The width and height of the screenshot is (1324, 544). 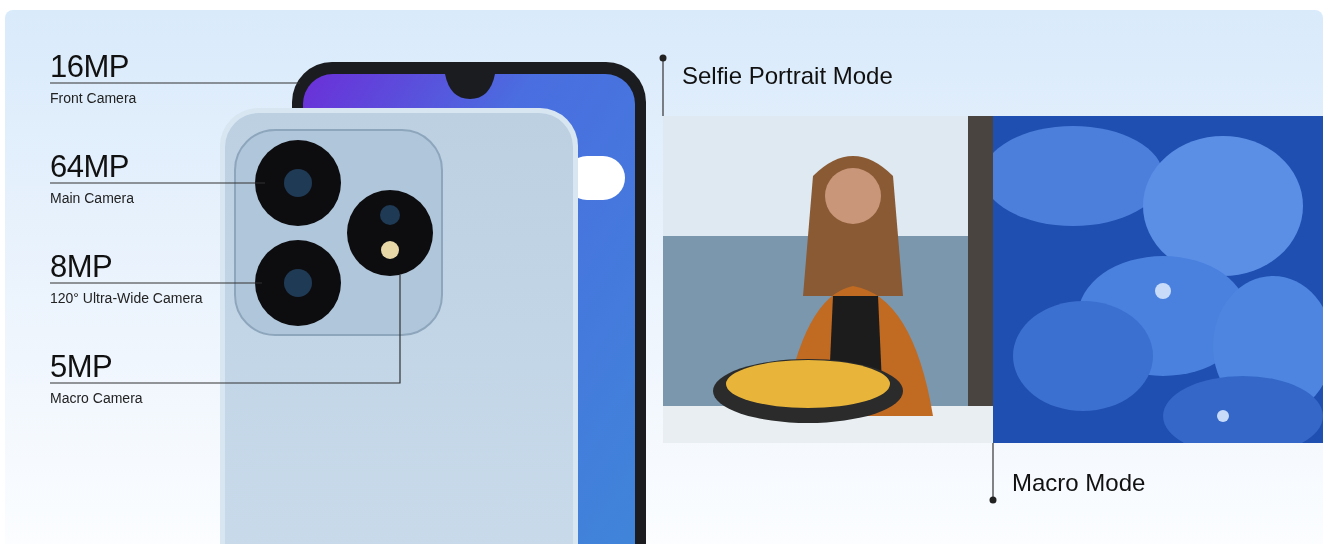 What do you see at coordinates (93, 98) in the screenshot?
I see `spec-label: Front Camera` at bounding box center [93, 98].